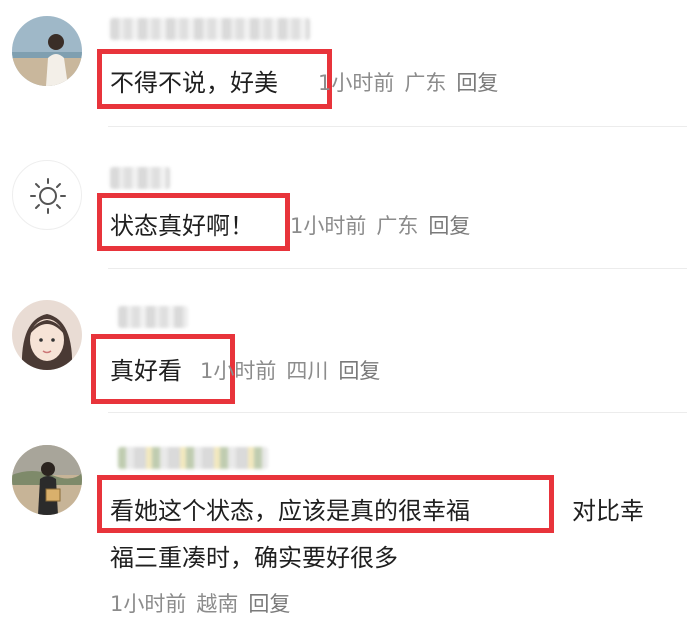  What do you see at coordinates (608, 511) in the screenshot?
I see `comment-text-continued: 对比幸` at bounding box center [608, 511].